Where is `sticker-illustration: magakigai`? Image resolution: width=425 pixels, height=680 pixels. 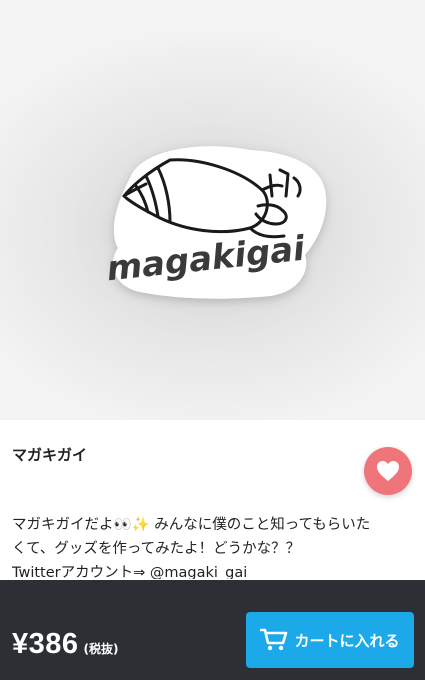
sticker-illustration: magakigai is located at coordinates (216, 222).